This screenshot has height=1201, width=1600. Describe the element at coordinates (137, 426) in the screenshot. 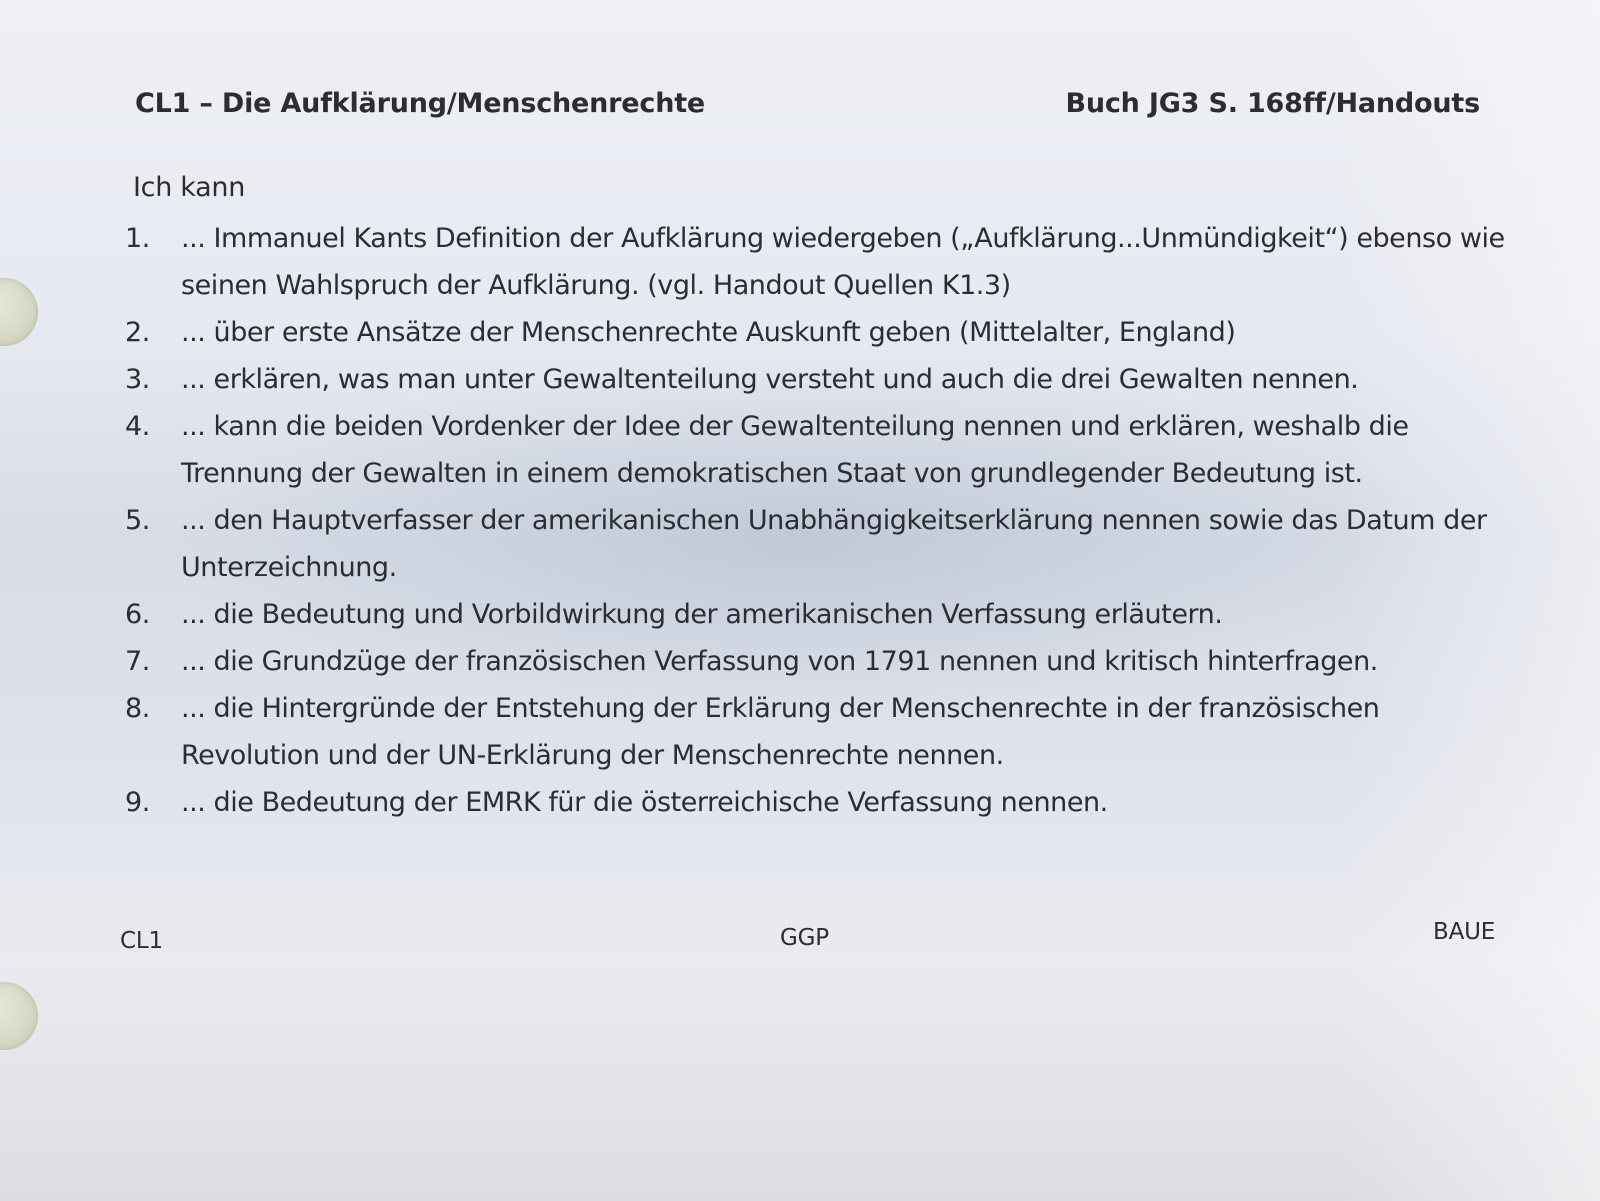

I see `item-number: 4.` at that location.